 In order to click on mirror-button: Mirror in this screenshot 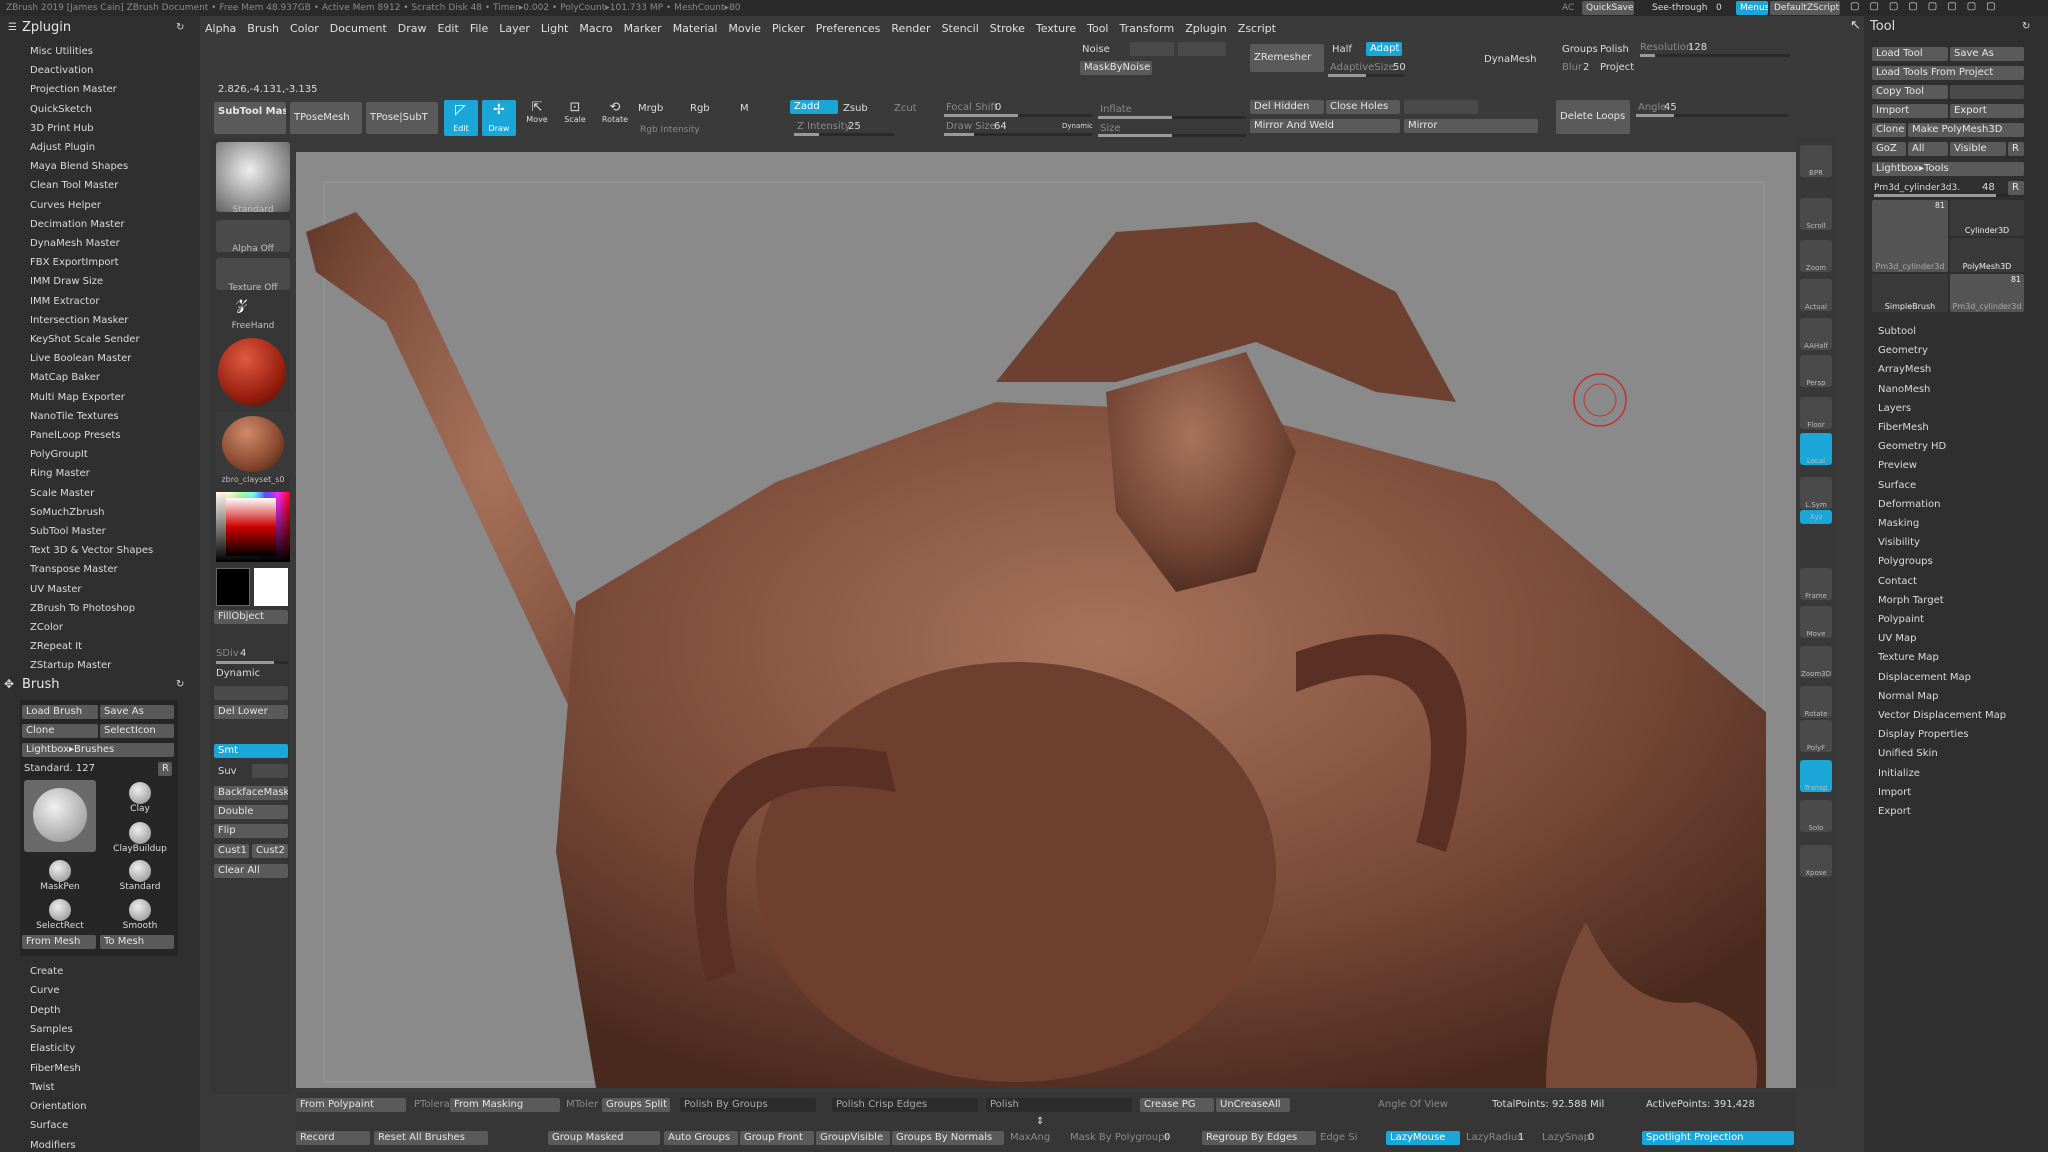, I will do `click(1471, 126)`.